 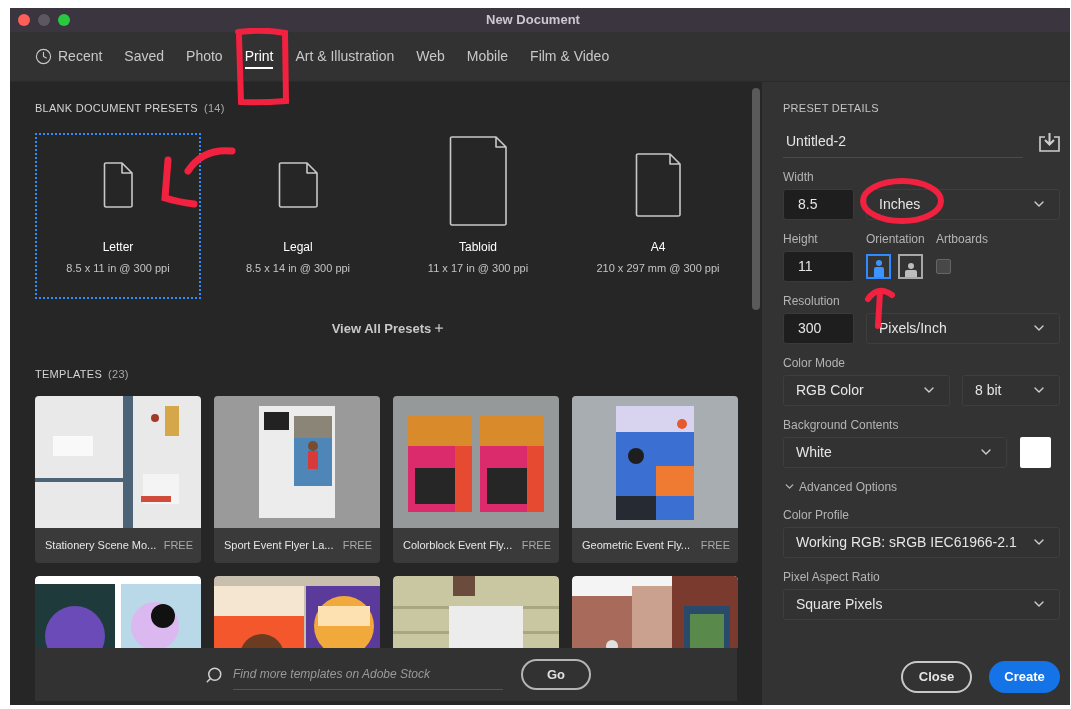 I want to click on field-label: Artboards, so click(x=962, y=238).